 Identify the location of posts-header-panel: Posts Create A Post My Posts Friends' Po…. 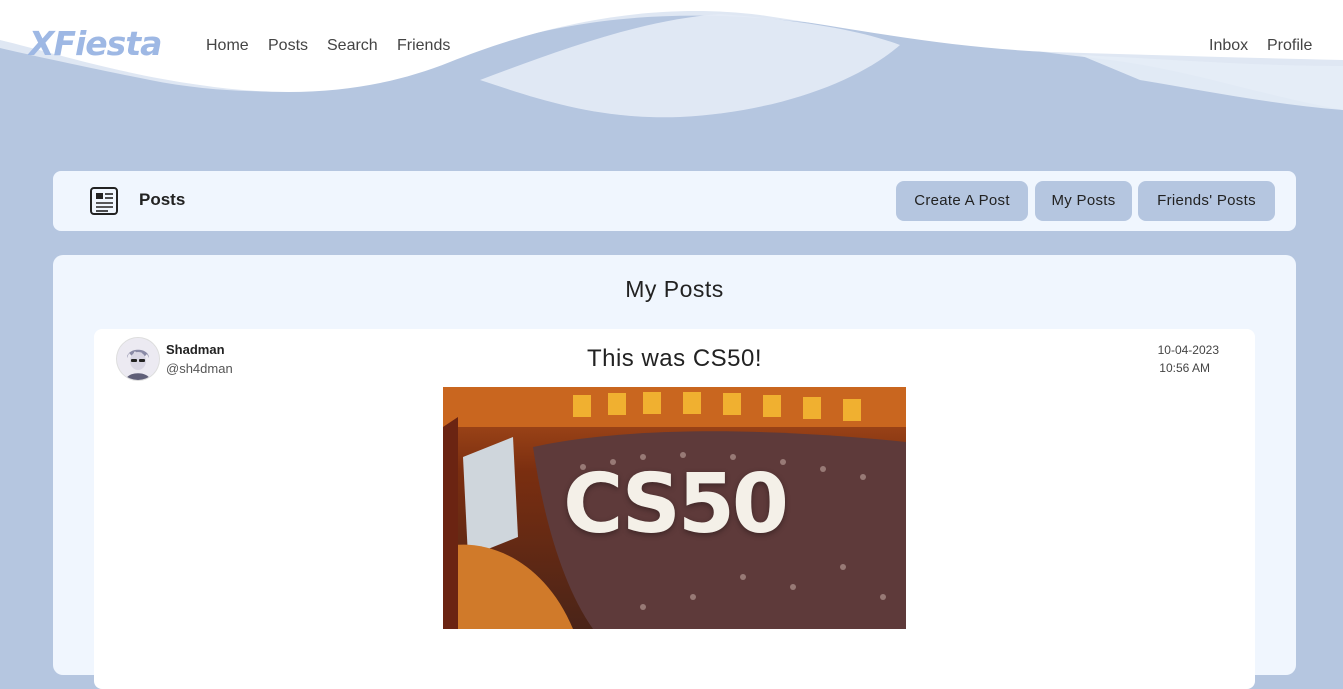
(674, 201).